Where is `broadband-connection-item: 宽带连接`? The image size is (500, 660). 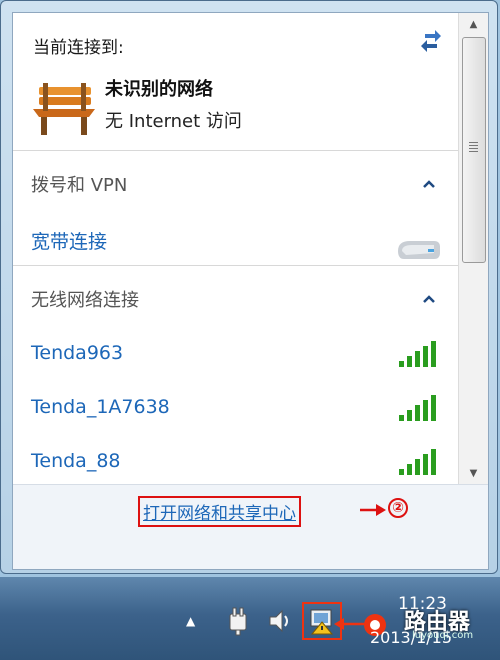 broadband-connection-item: 宽带连接 is located at coordinates (69, 240).